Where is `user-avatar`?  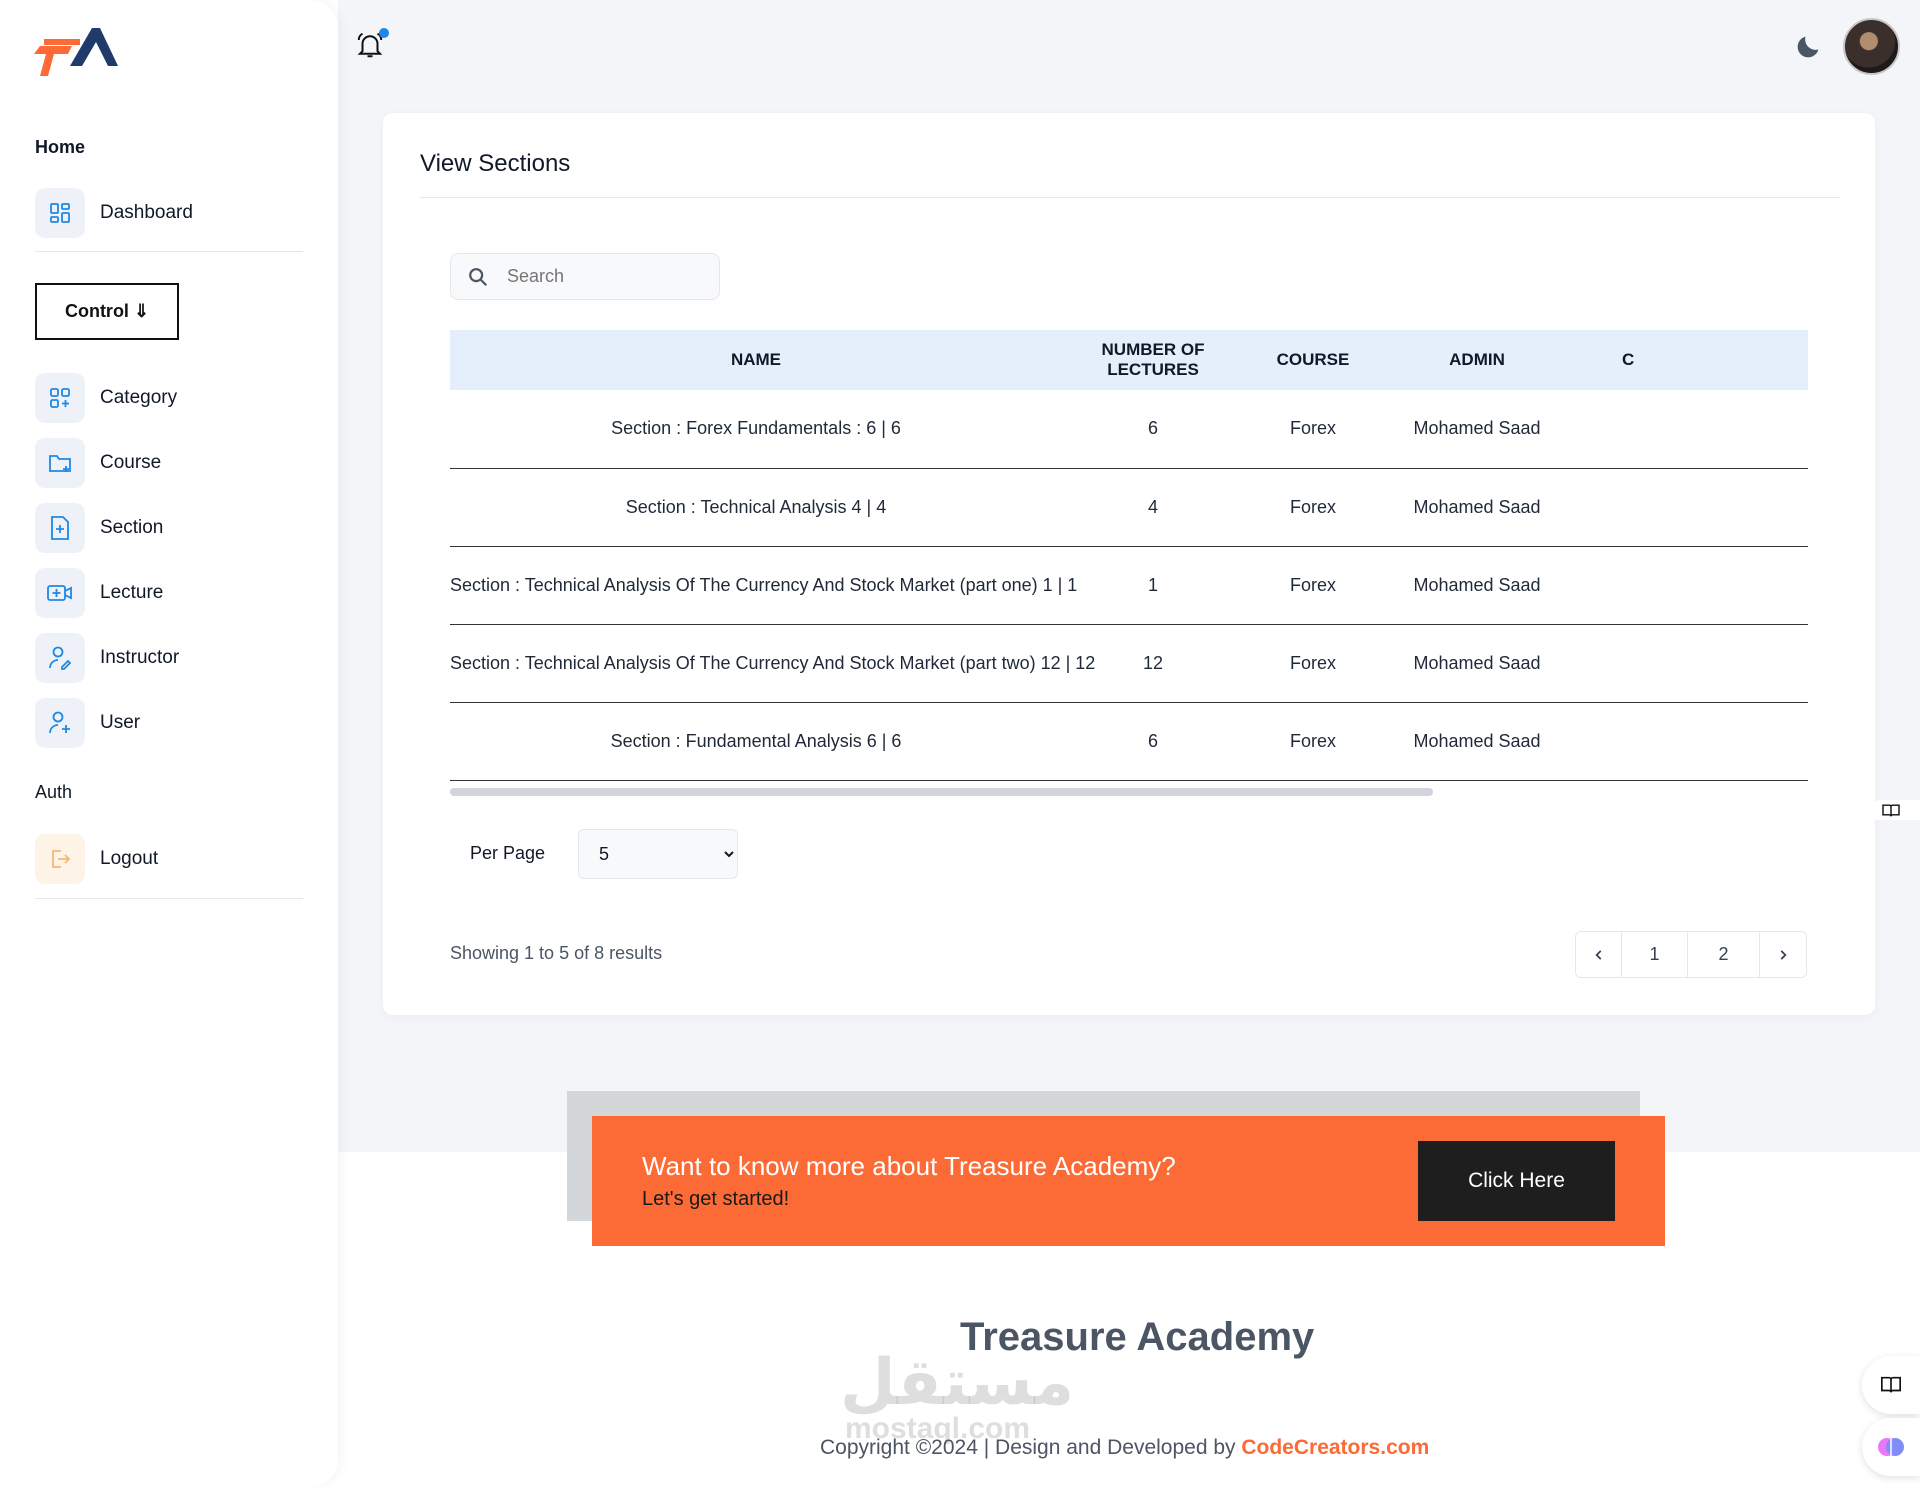
user-avatar is located at coordinates (1871, 46).